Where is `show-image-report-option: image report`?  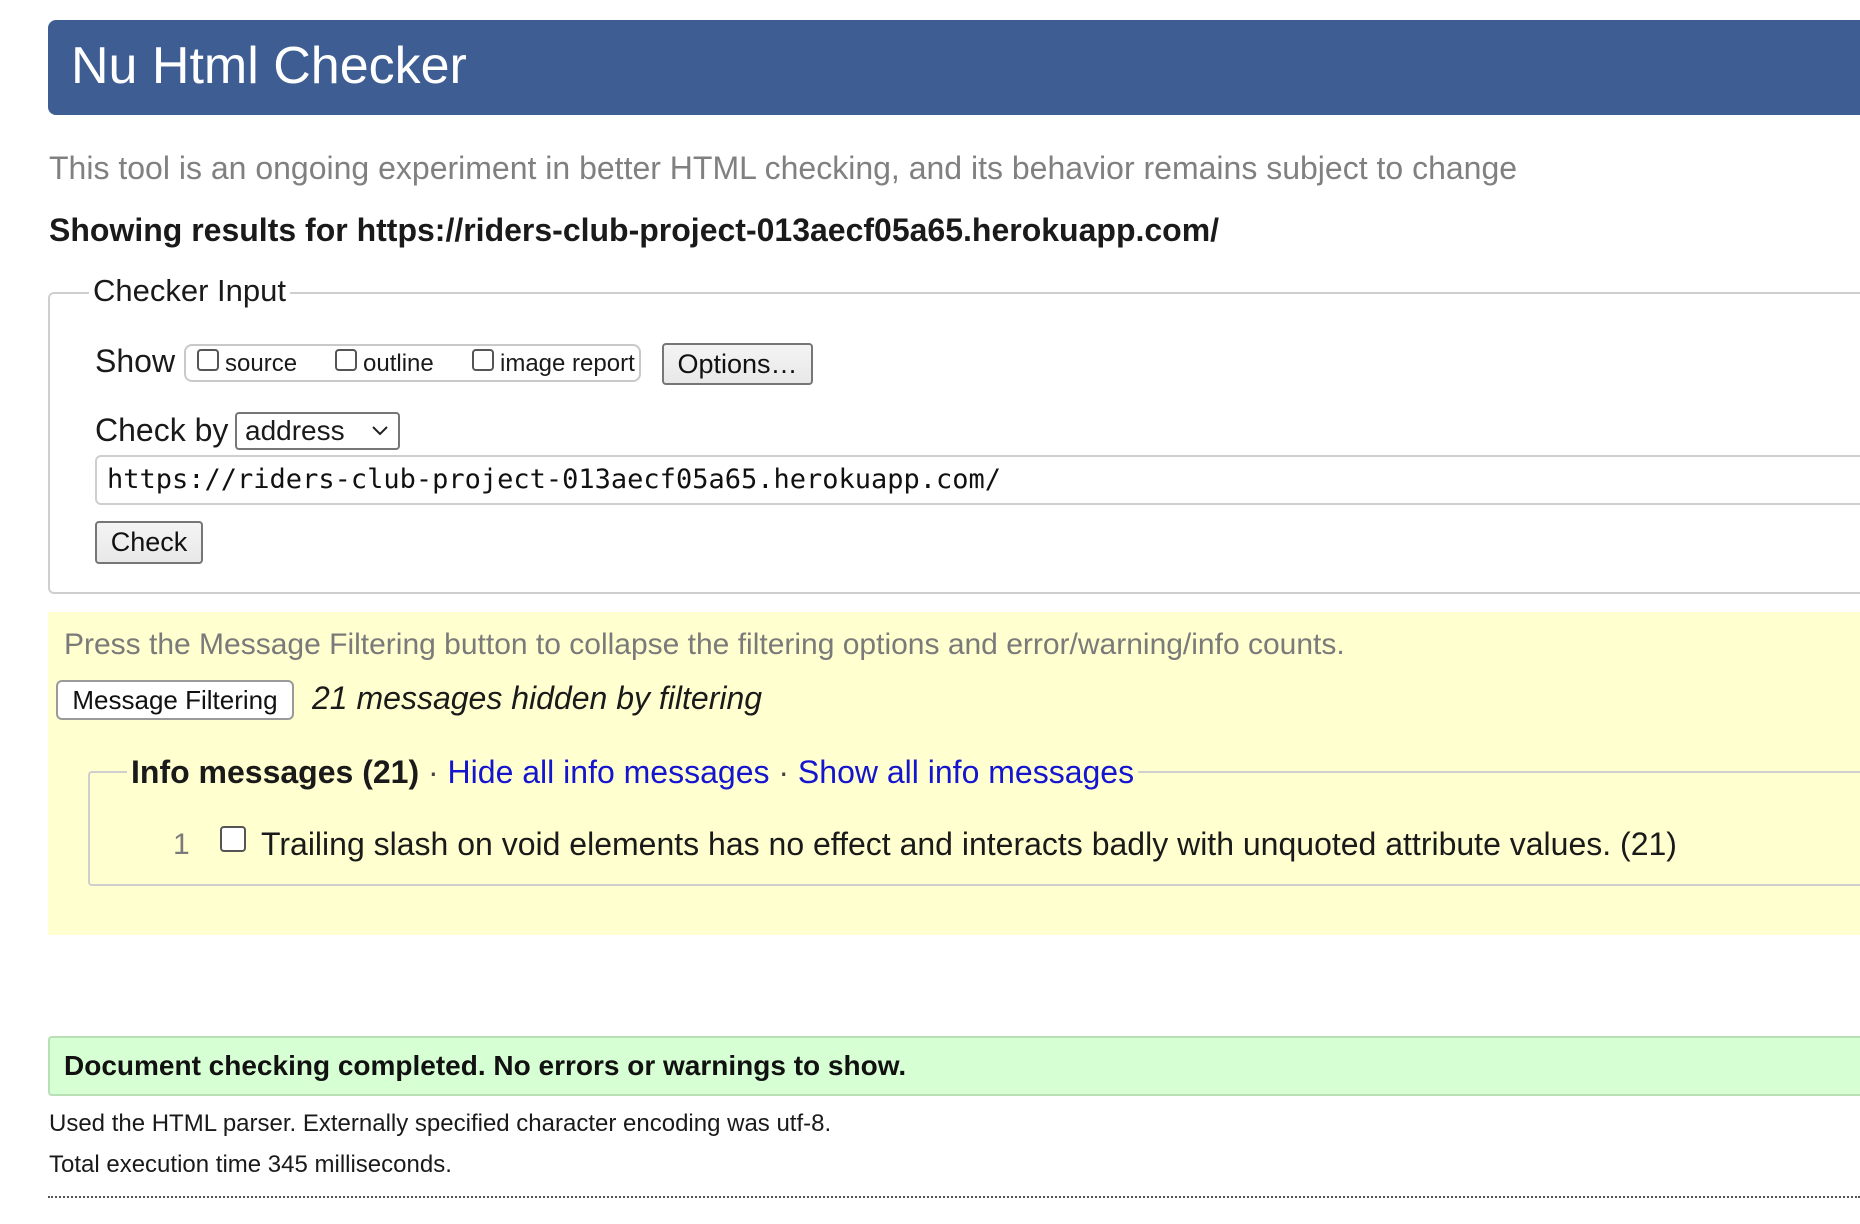 show-image-report-option: image report is located at coordinates (553, 364).